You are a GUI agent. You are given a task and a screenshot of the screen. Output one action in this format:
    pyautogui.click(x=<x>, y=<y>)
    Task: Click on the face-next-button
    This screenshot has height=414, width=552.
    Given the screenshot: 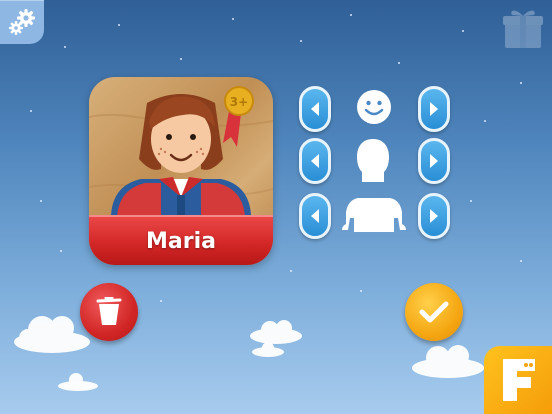 What is the action you would take?
    pyautogui.click(x=434, y=109)
    